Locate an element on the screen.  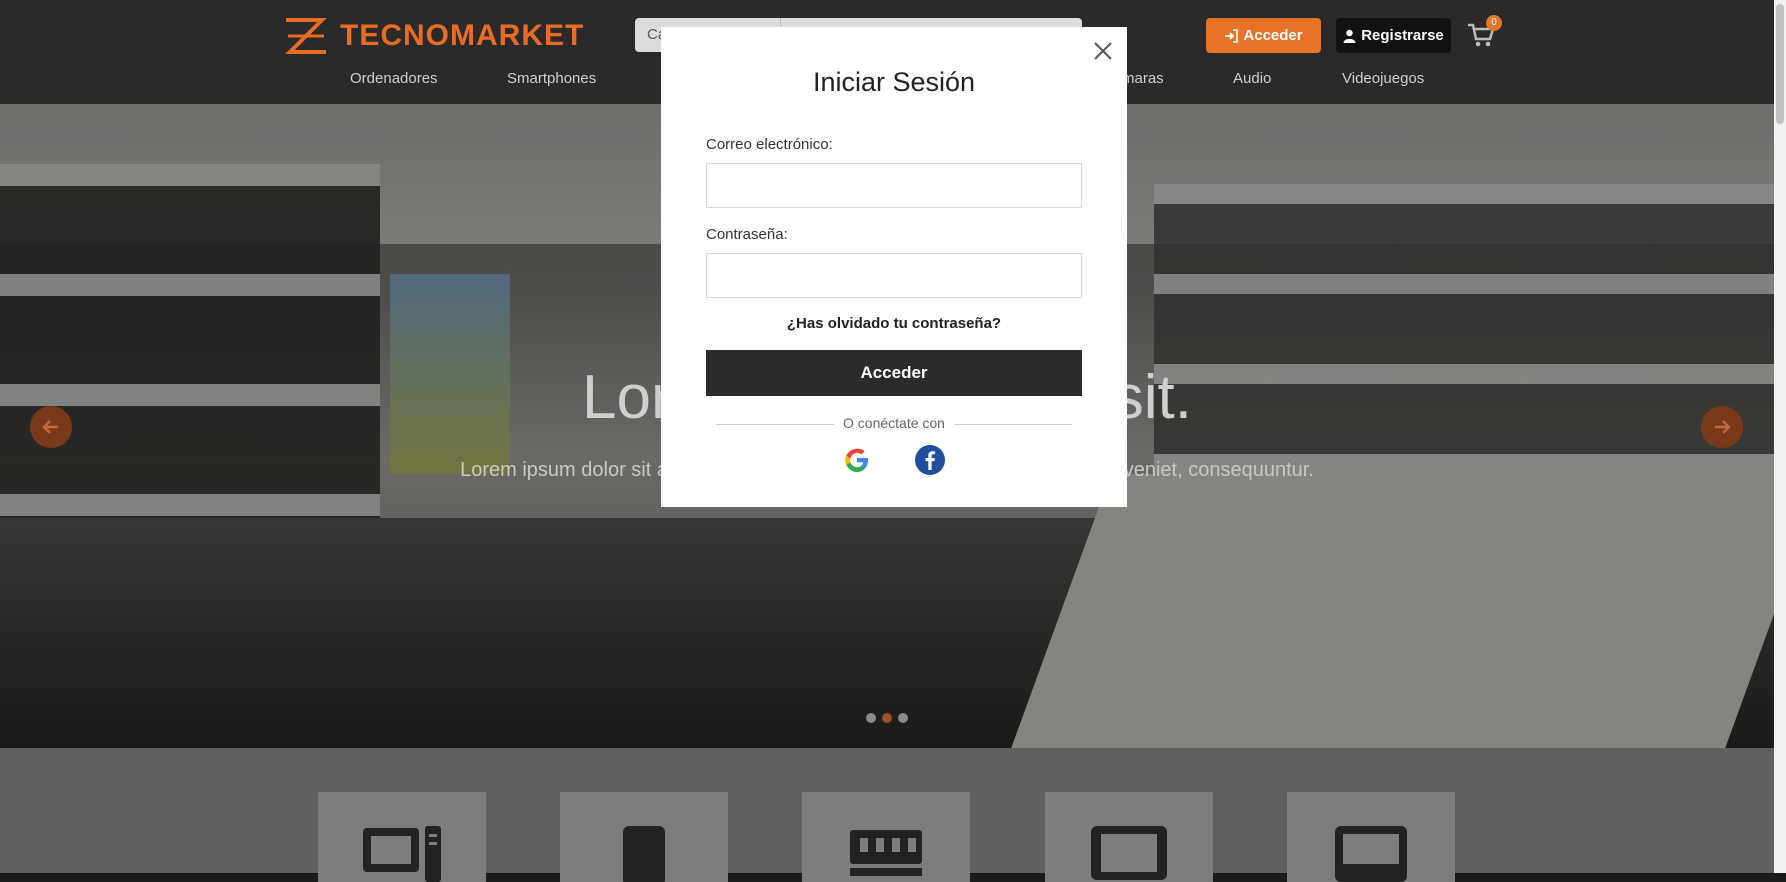
facebook-icon is located at coordinates (930, 460).